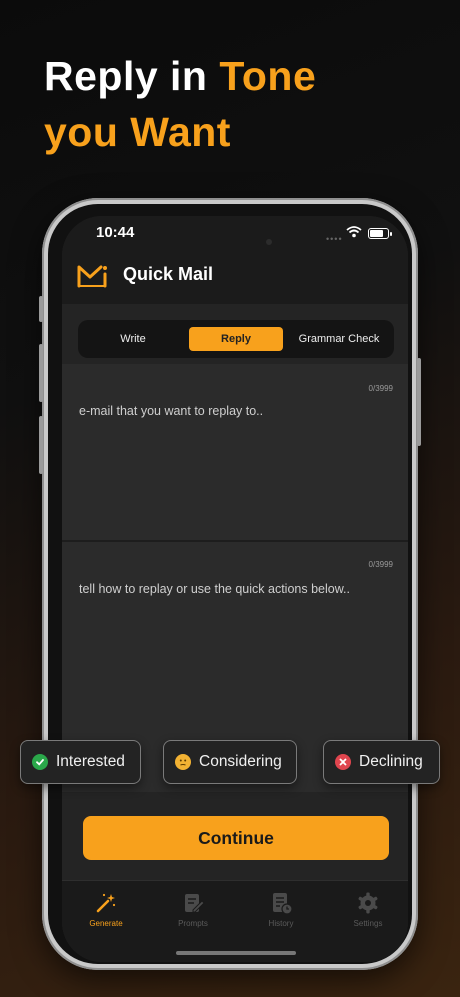  Describe the element at coordinates (180, 104) in the screenshot. I see `promo-headline: Reply in Tone you Want` at that location.